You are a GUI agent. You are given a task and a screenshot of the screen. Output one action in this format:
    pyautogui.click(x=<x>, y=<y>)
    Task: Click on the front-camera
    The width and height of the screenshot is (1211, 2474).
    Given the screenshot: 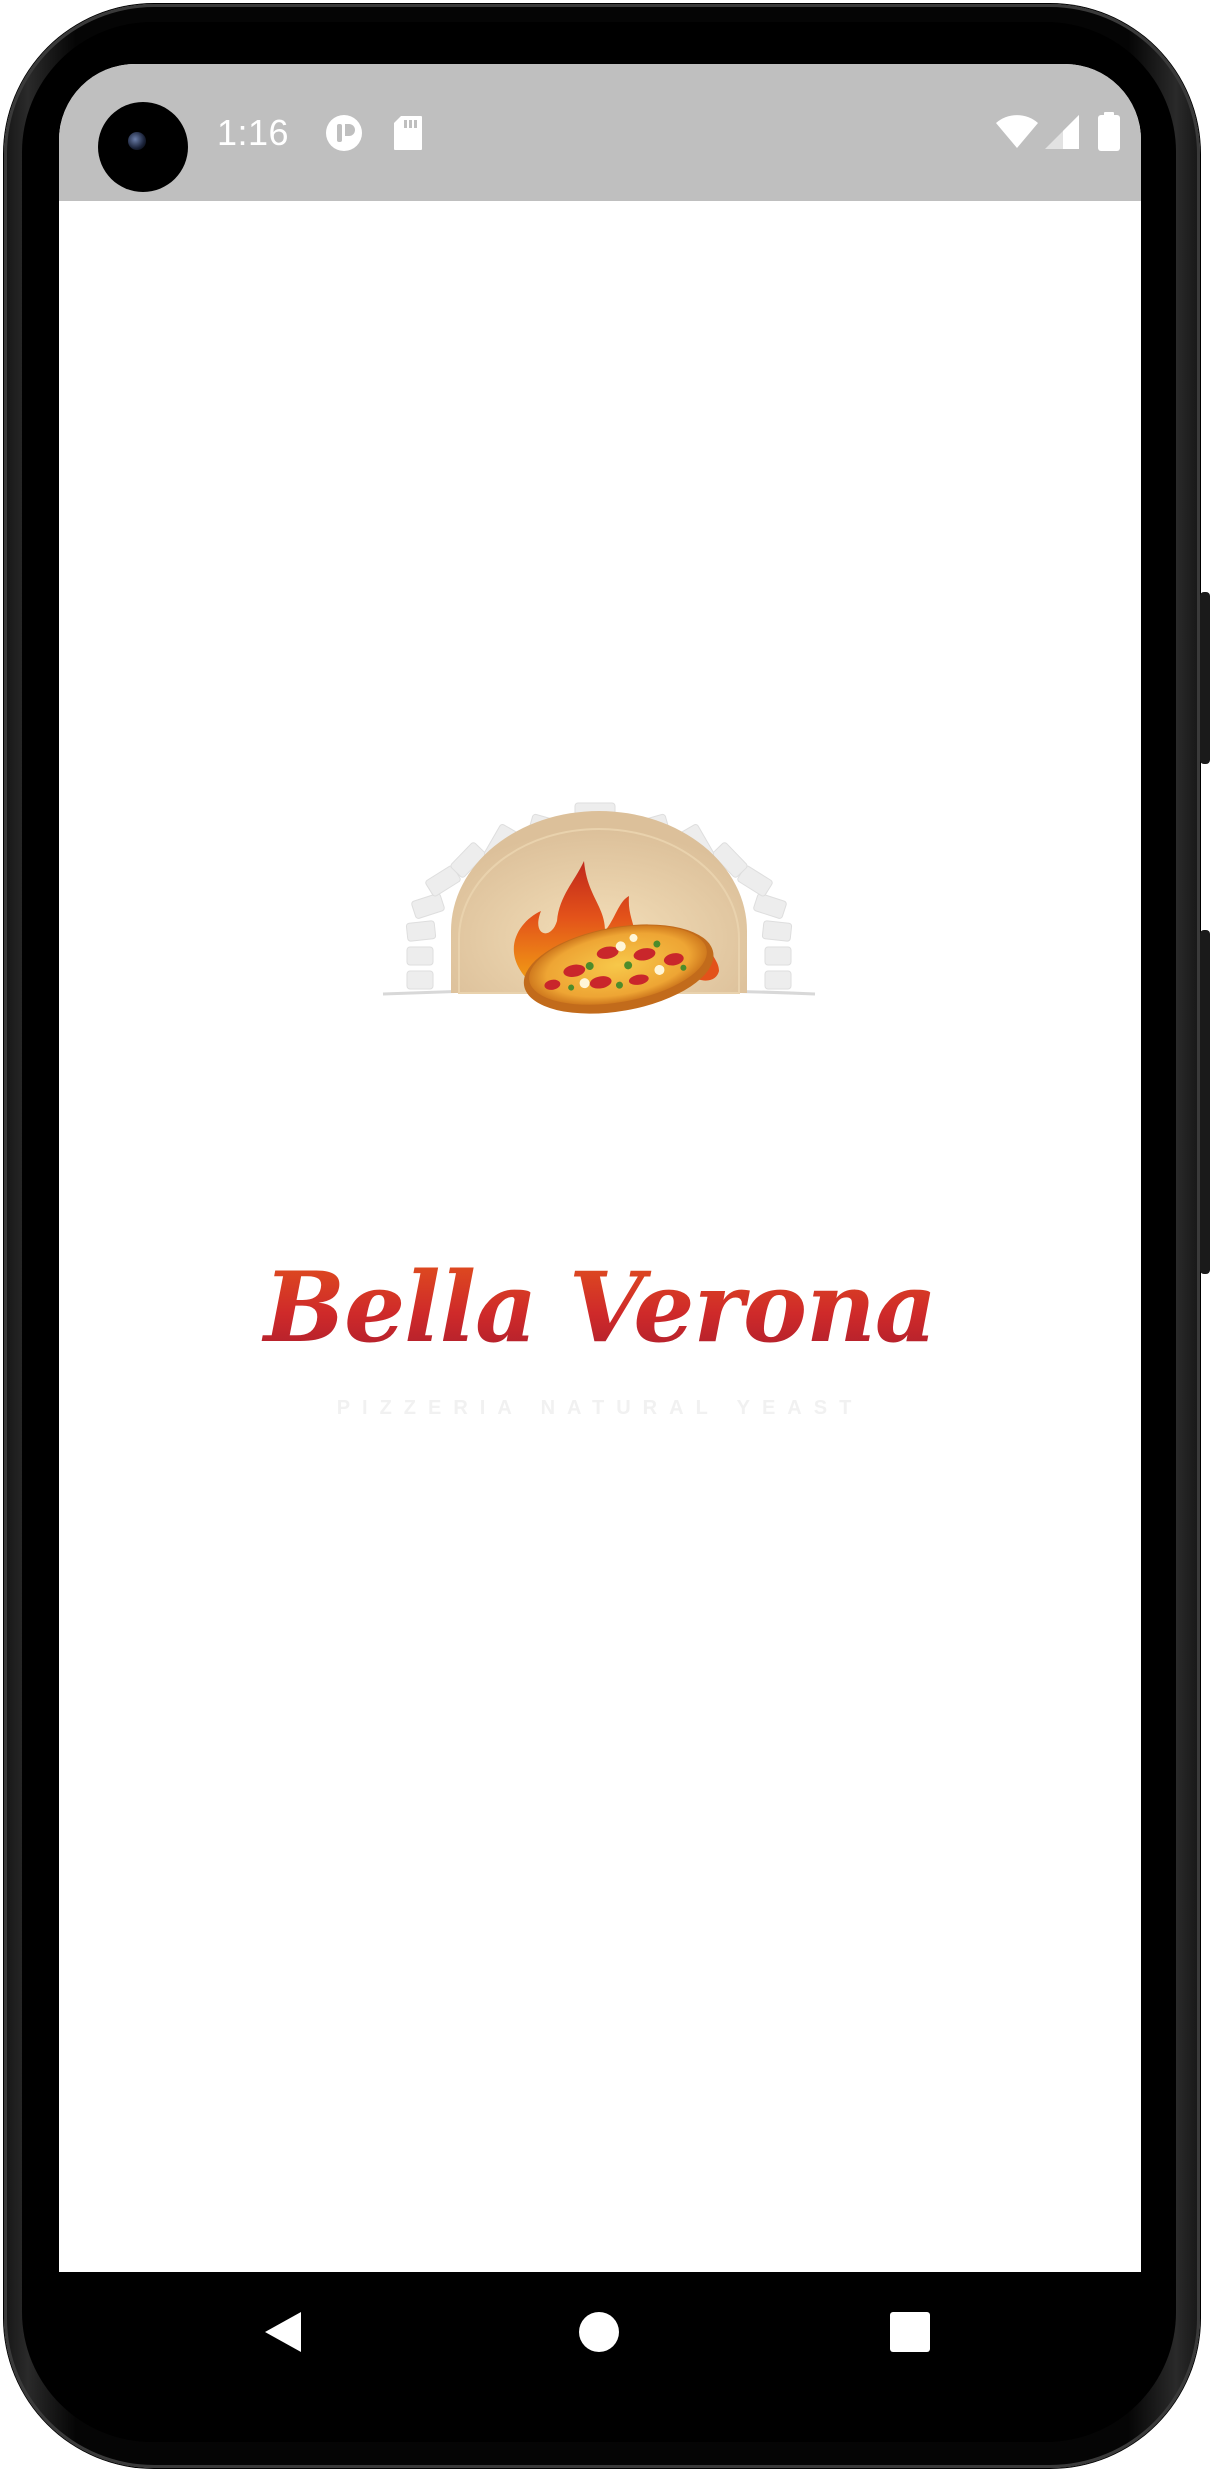 What is the action you would take?
    pyautogui.click(x=143, y=147)
    